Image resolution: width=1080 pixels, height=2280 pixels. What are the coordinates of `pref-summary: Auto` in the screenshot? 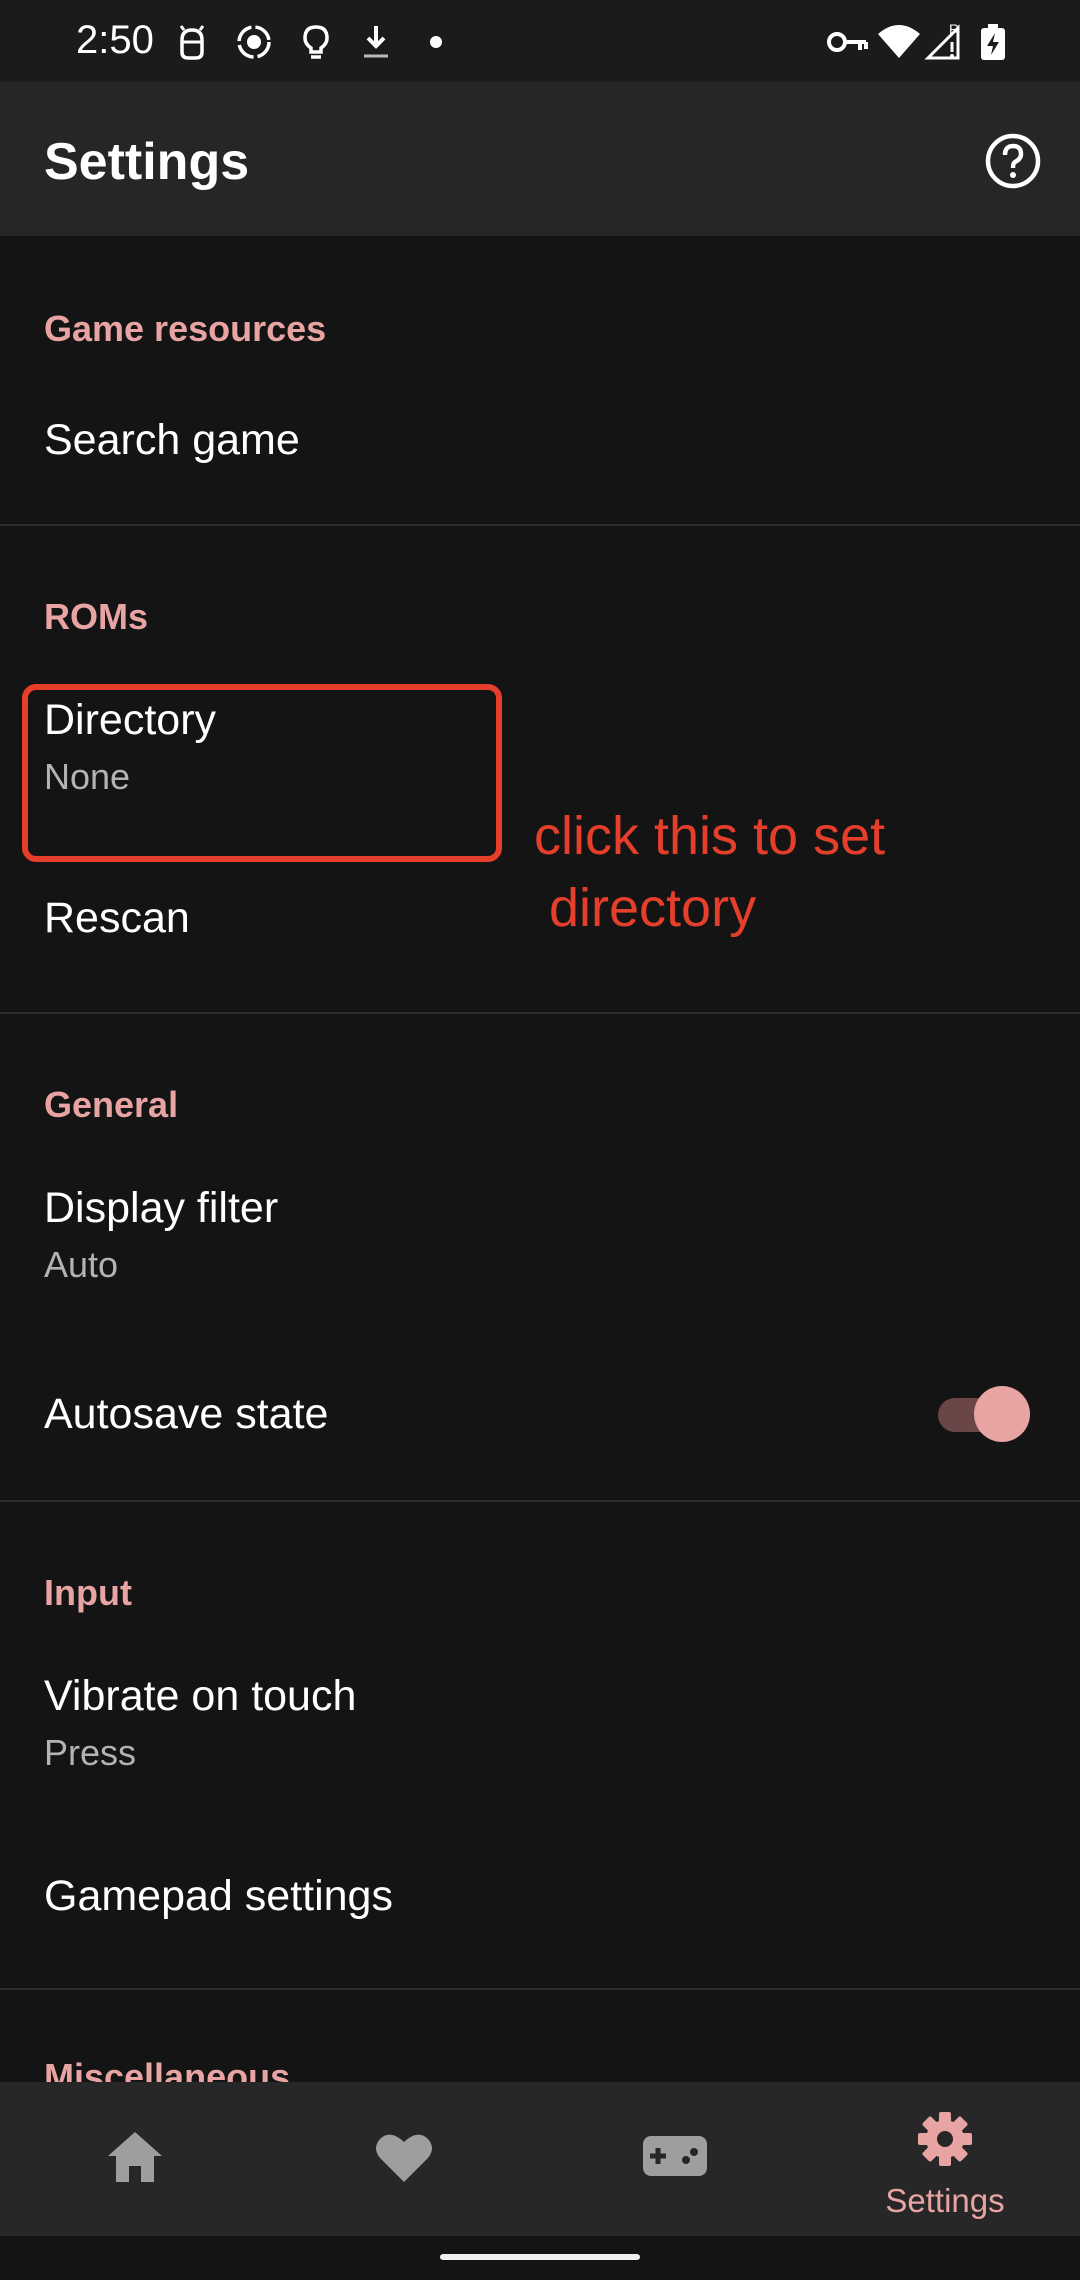 It's located at (81, 1264).